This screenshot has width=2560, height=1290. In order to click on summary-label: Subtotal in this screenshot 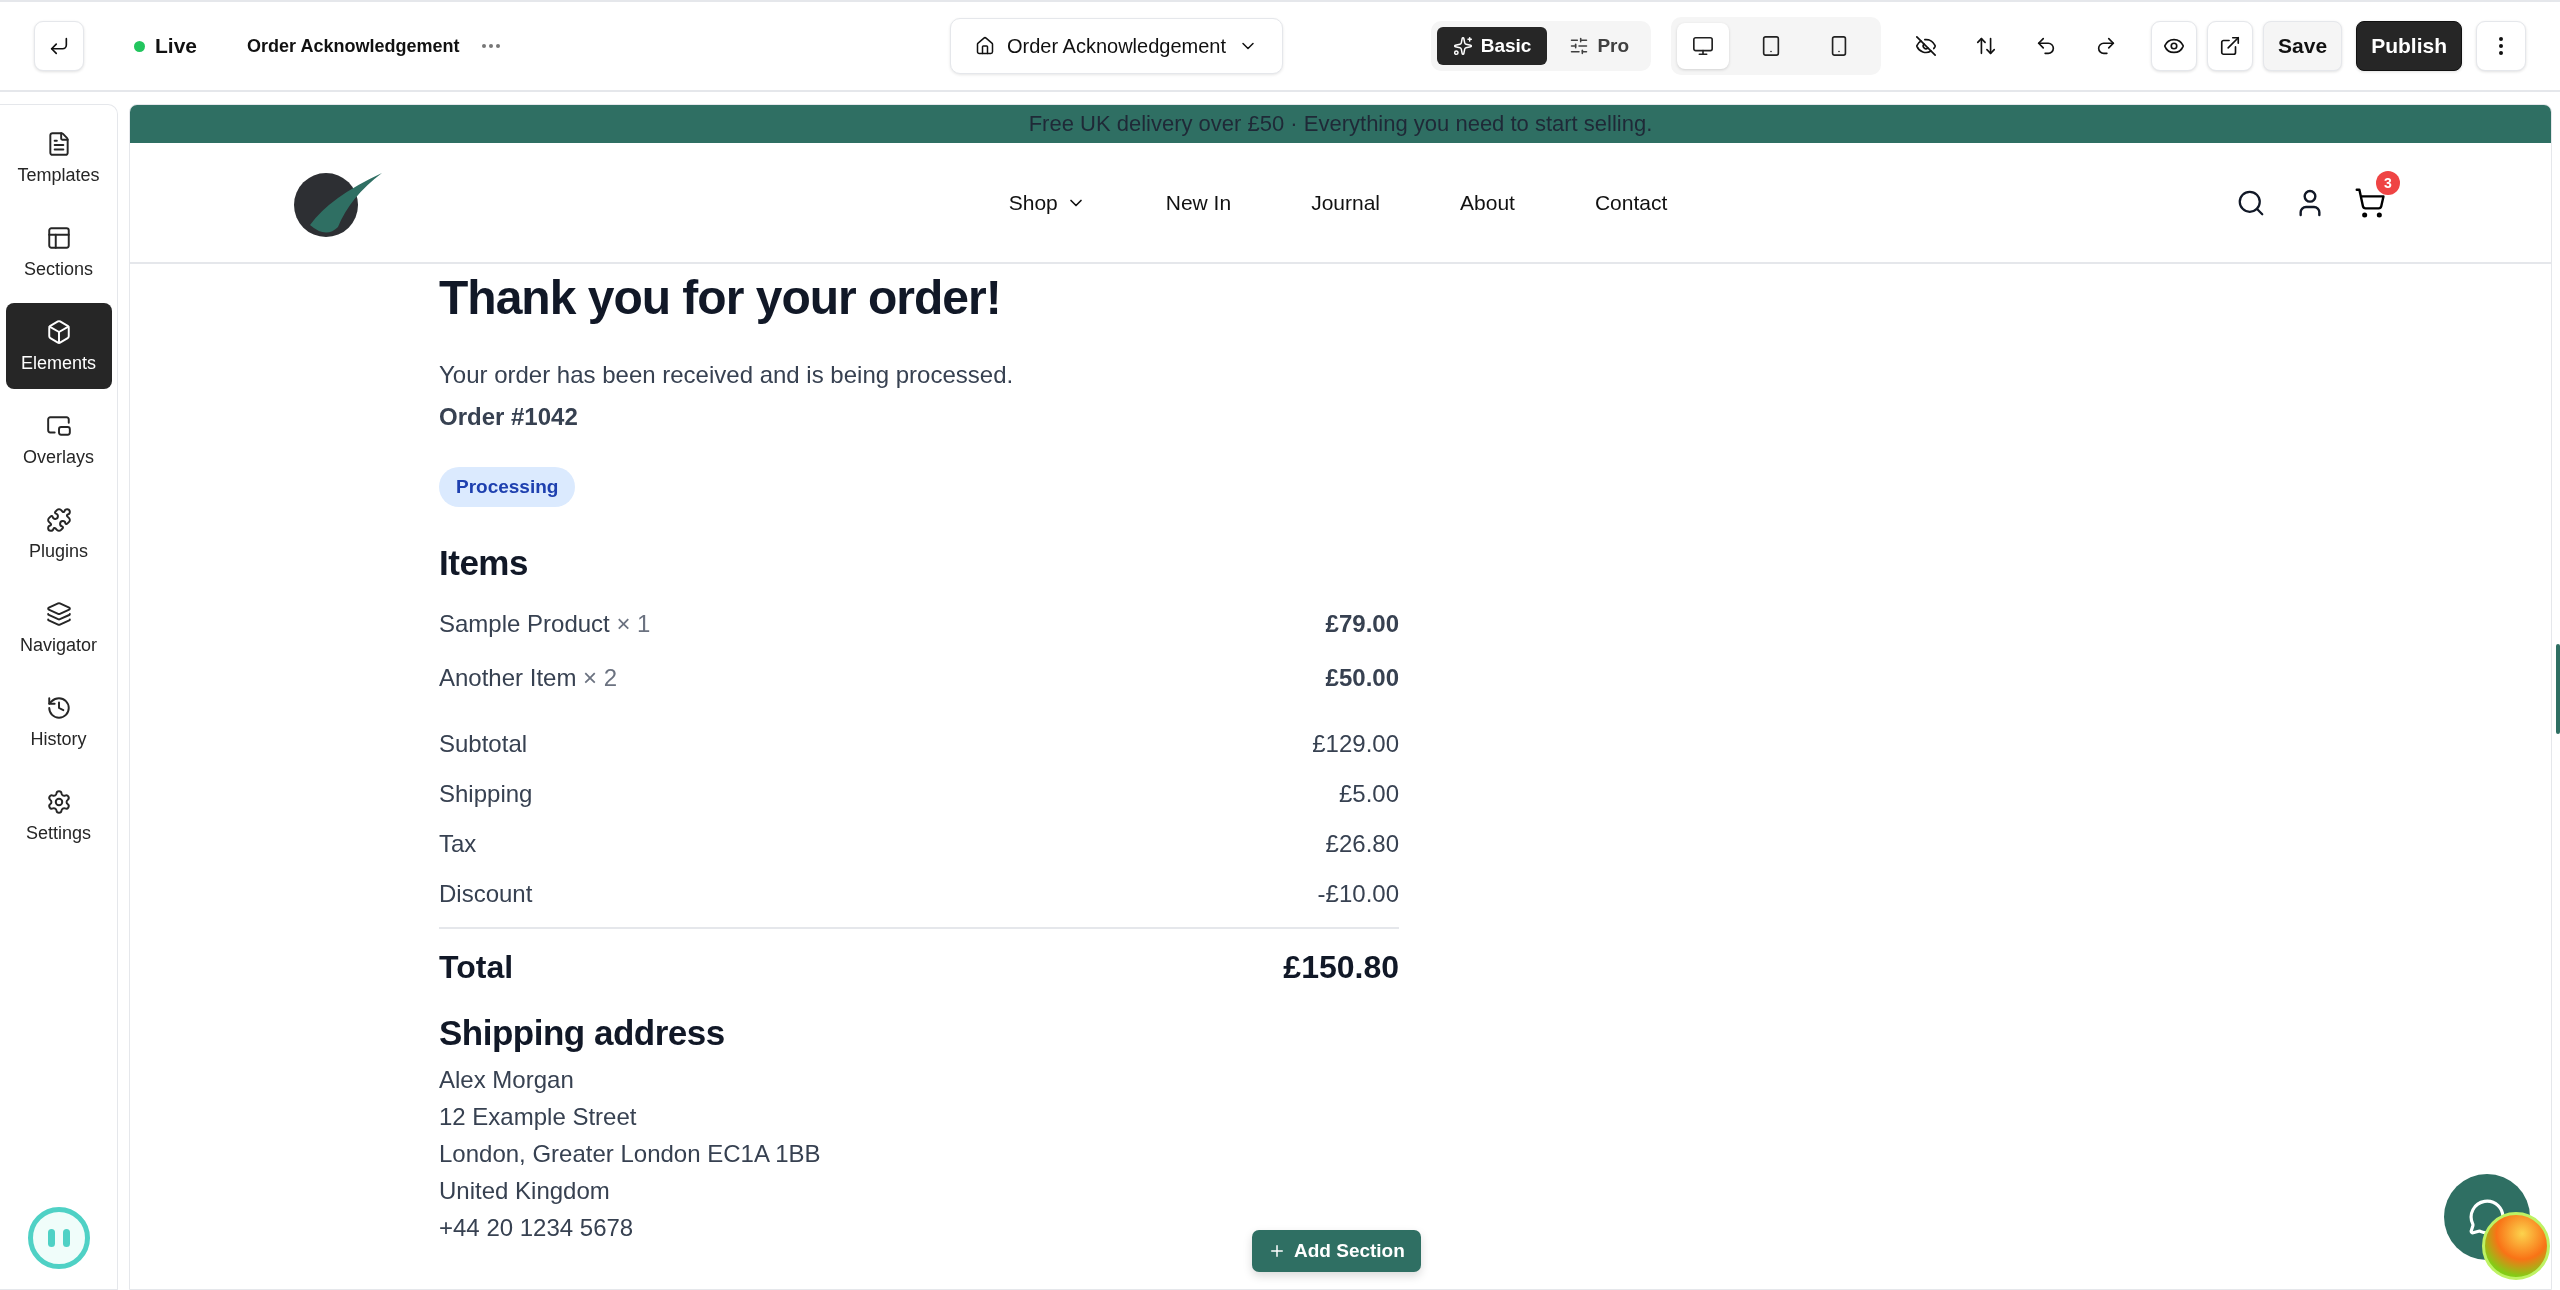, I will do `click(483, 744)`.